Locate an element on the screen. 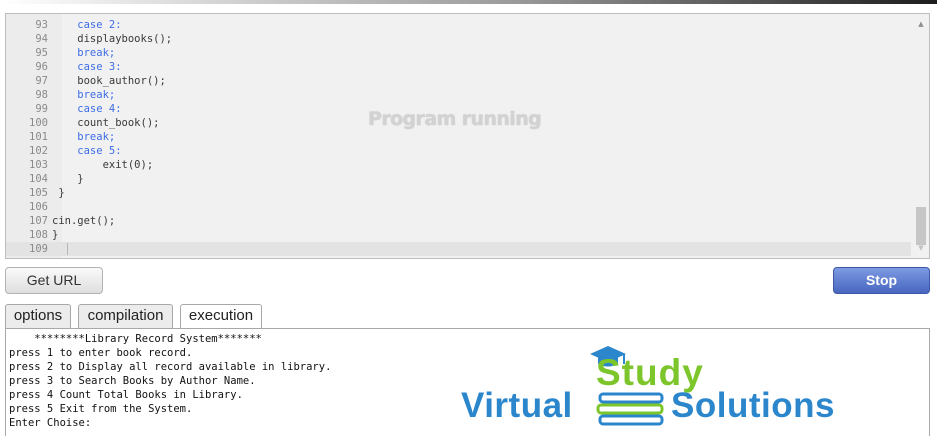 Image resolution: width=937 pixels, height=436 pixels. code-text: exit(0); is located at coordinates (103, 165).